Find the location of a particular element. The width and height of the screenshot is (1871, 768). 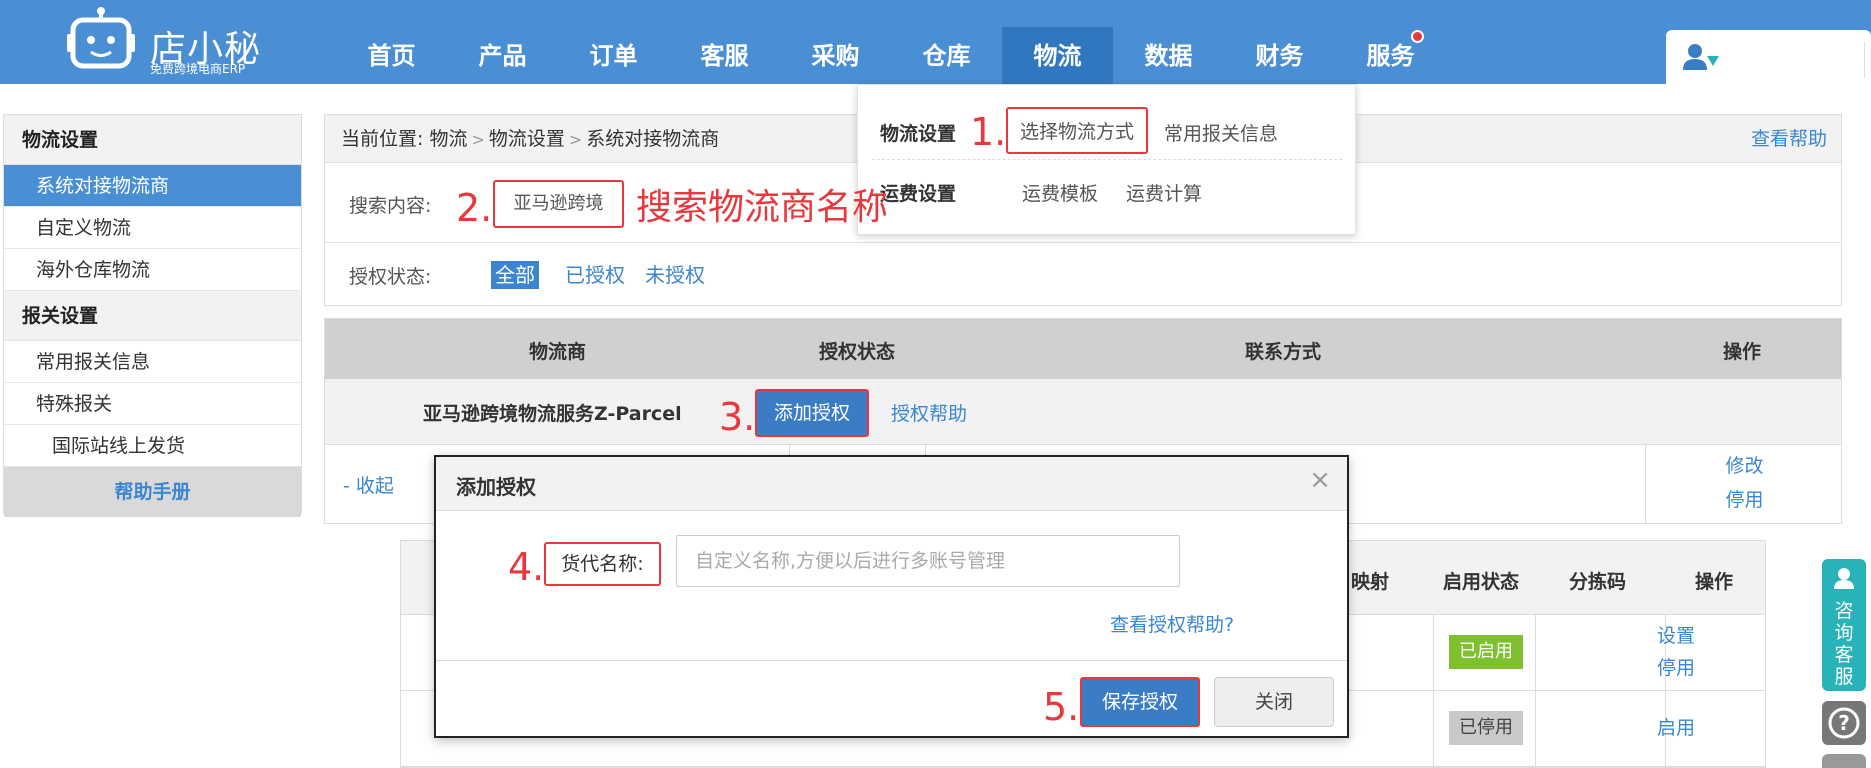

collapse-link: - 收起 is located at coordinates (368, 484).